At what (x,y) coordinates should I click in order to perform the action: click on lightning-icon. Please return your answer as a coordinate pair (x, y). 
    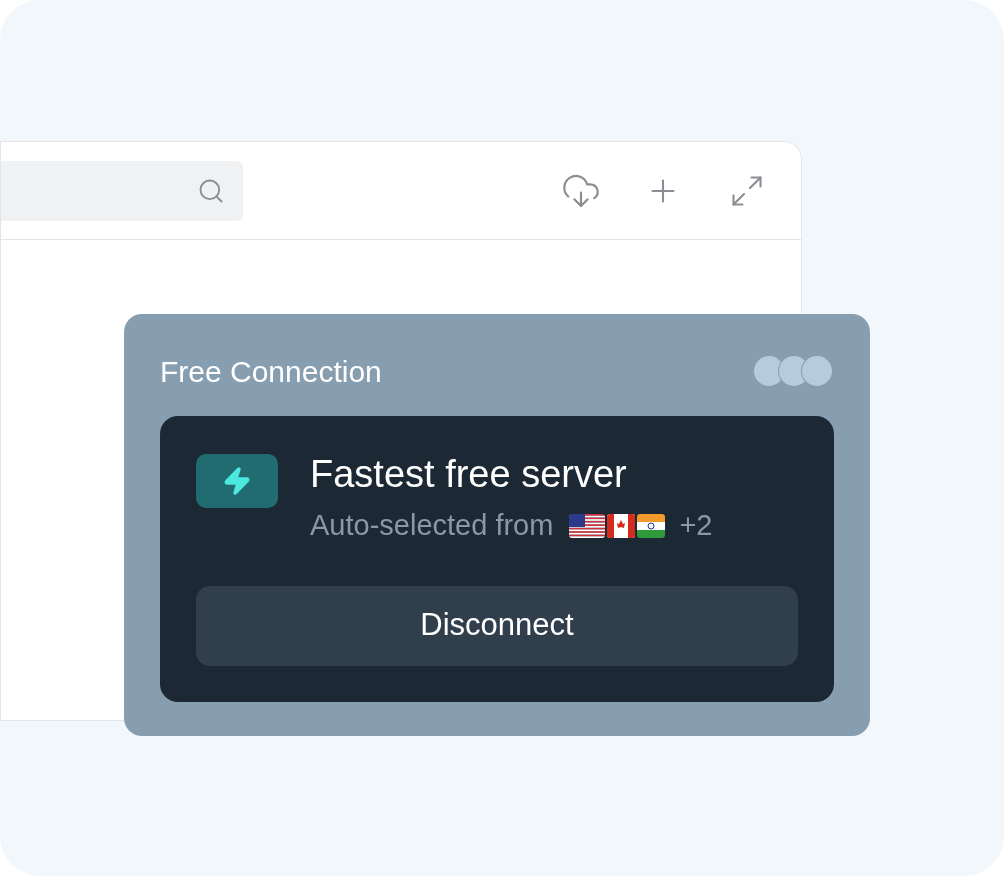
    Looking at the image, I should click on (237, 481).